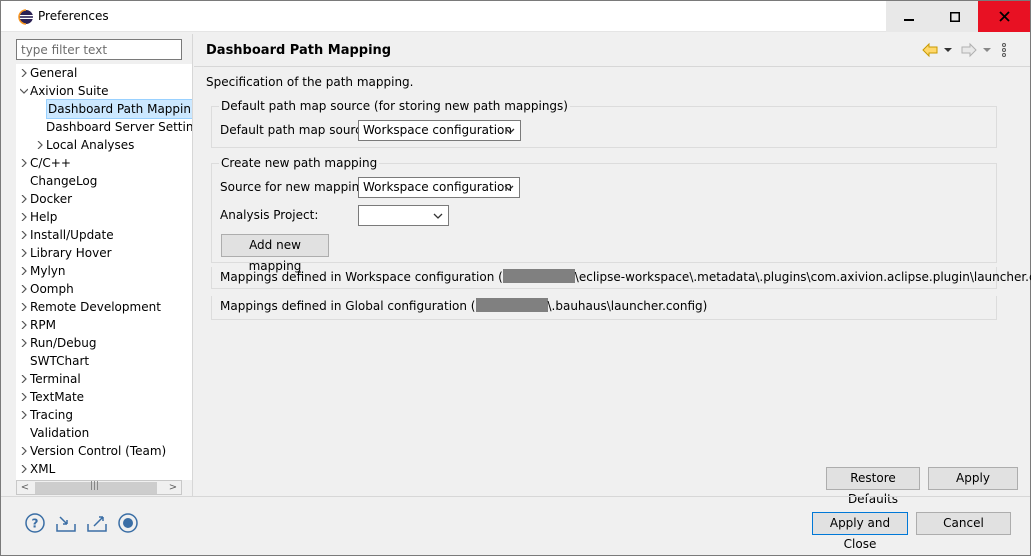 This screenshot has height=556, width=1031. I want to click on tree-item-label: Docker, so click(51, 199).